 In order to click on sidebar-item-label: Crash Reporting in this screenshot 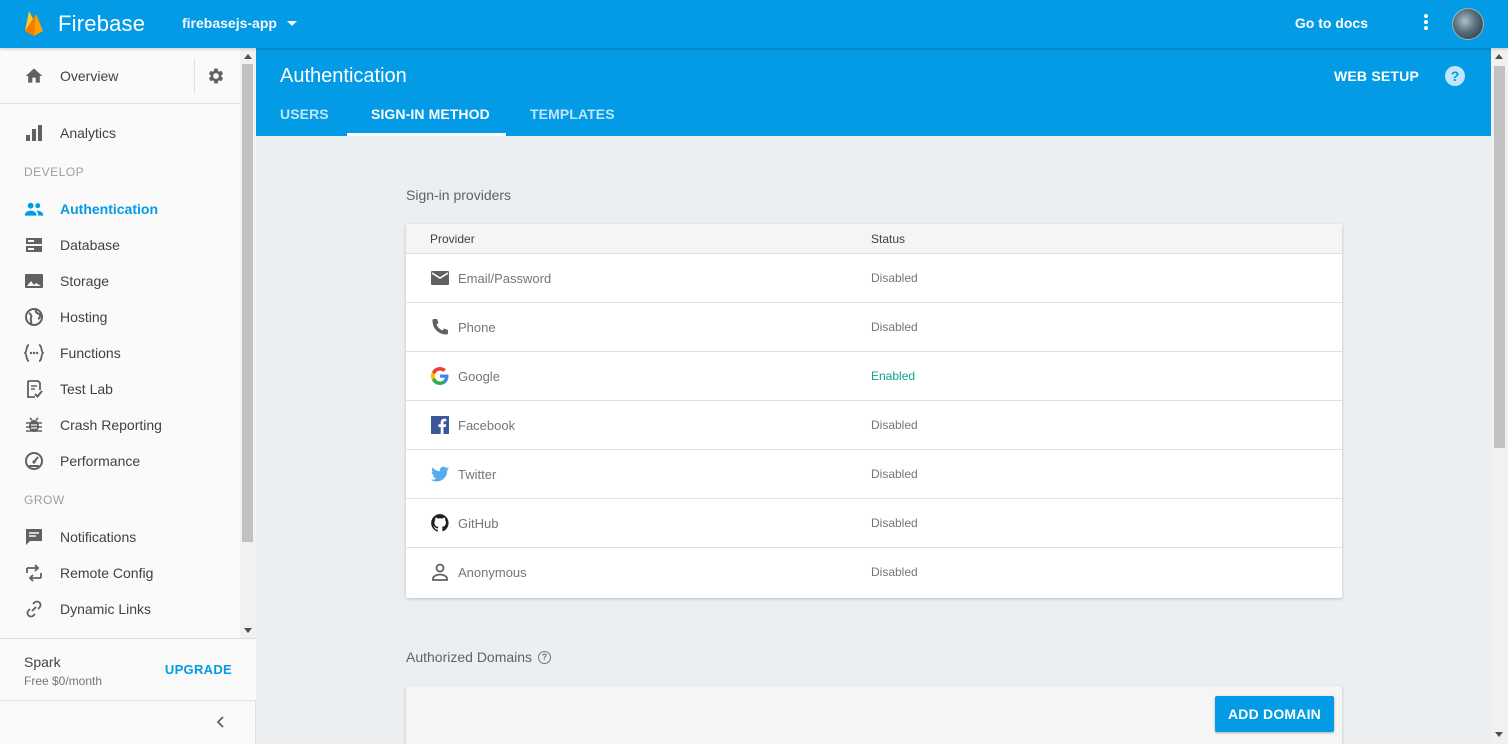, I will do `click(111, 425)`.